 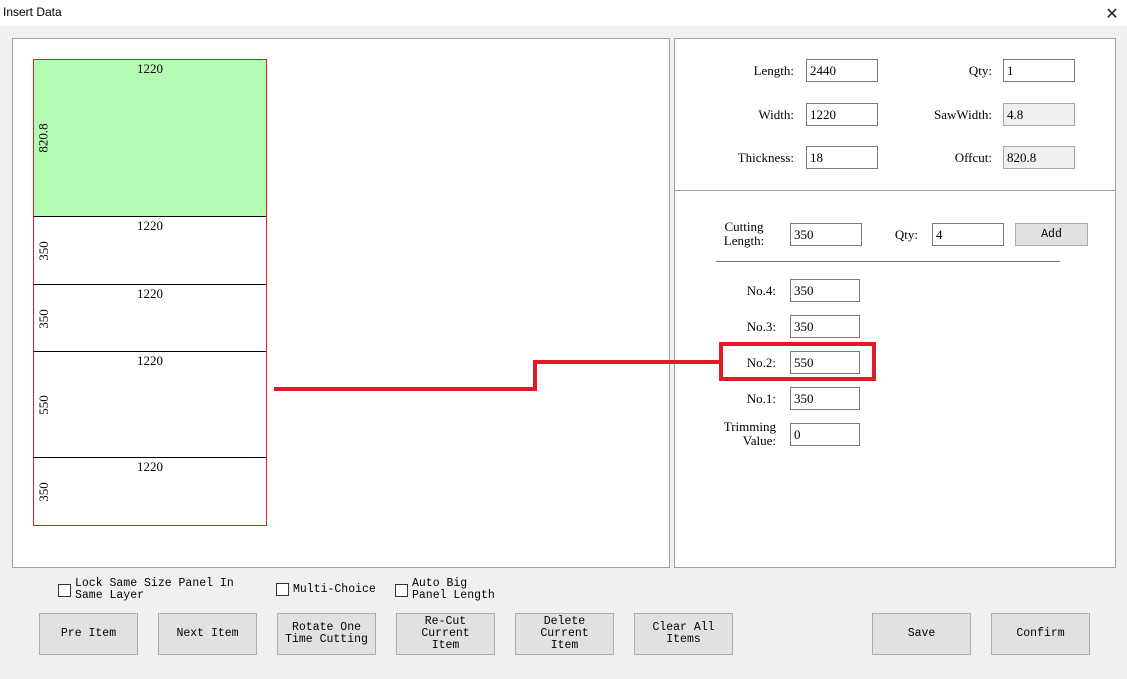 What do you see at coordinates (744, 226) in the screenshot?
I see `cutting-length-label-line1: Cutting` at bounding box center [744, 226].